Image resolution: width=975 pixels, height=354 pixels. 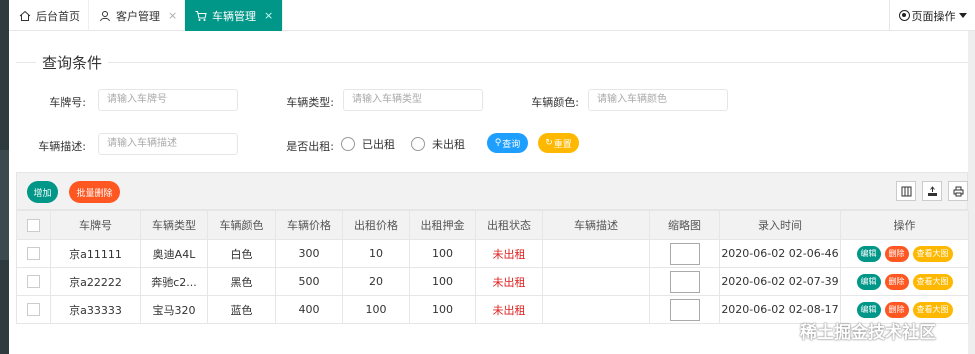 I want to click on left-sidebar-edge, so click(x=4, y=177).